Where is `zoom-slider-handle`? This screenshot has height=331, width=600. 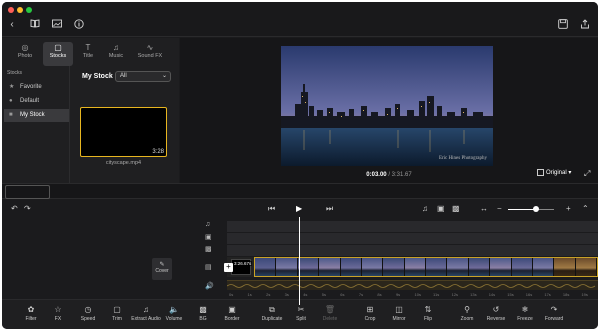 zoom-slider-handle is located at coordinates (536, 209).